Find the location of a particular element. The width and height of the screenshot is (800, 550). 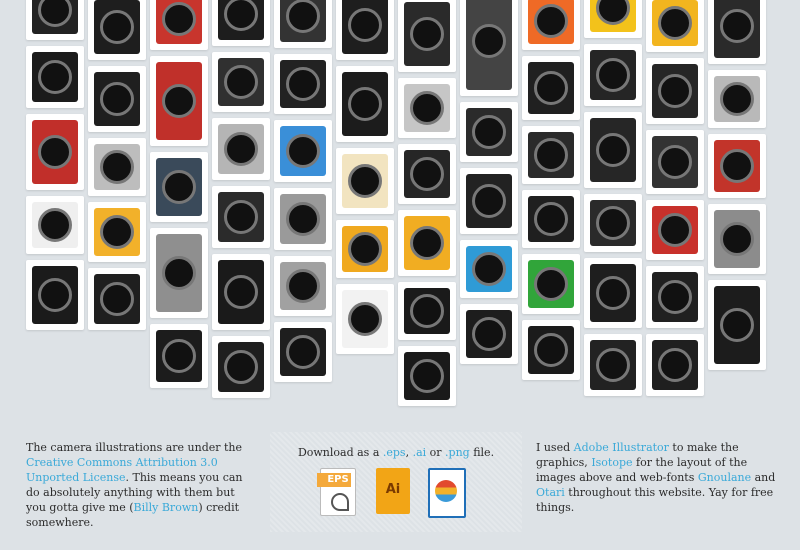

png-file-icon is located at coordinates (447, 493).